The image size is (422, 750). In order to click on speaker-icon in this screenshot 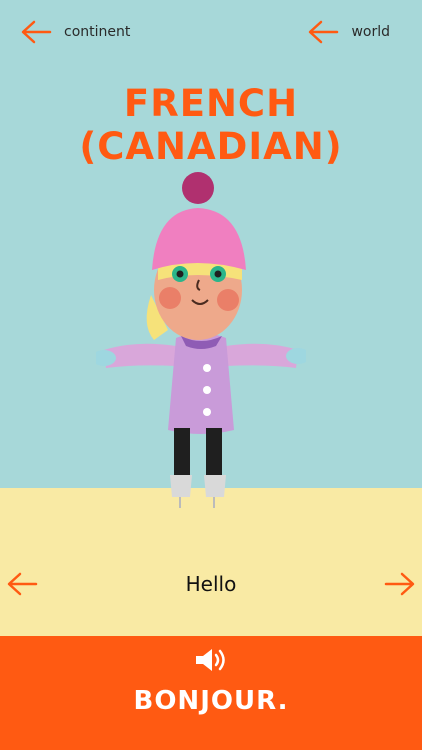, I will do `click(211, 660)`.